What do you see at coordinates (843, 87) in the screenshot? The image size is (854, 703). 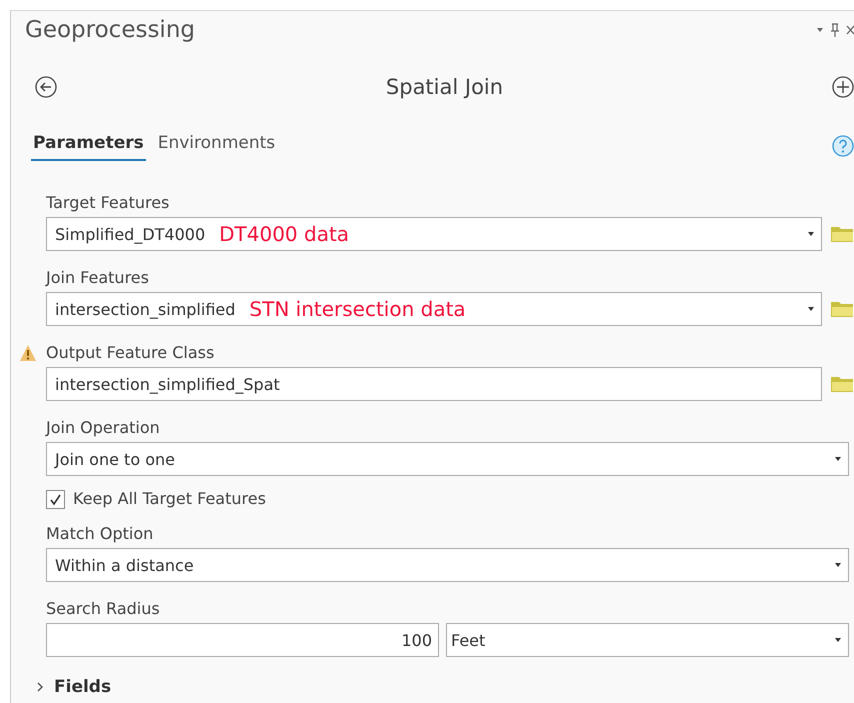 I see `add-button` at bounding box center [843, 87].